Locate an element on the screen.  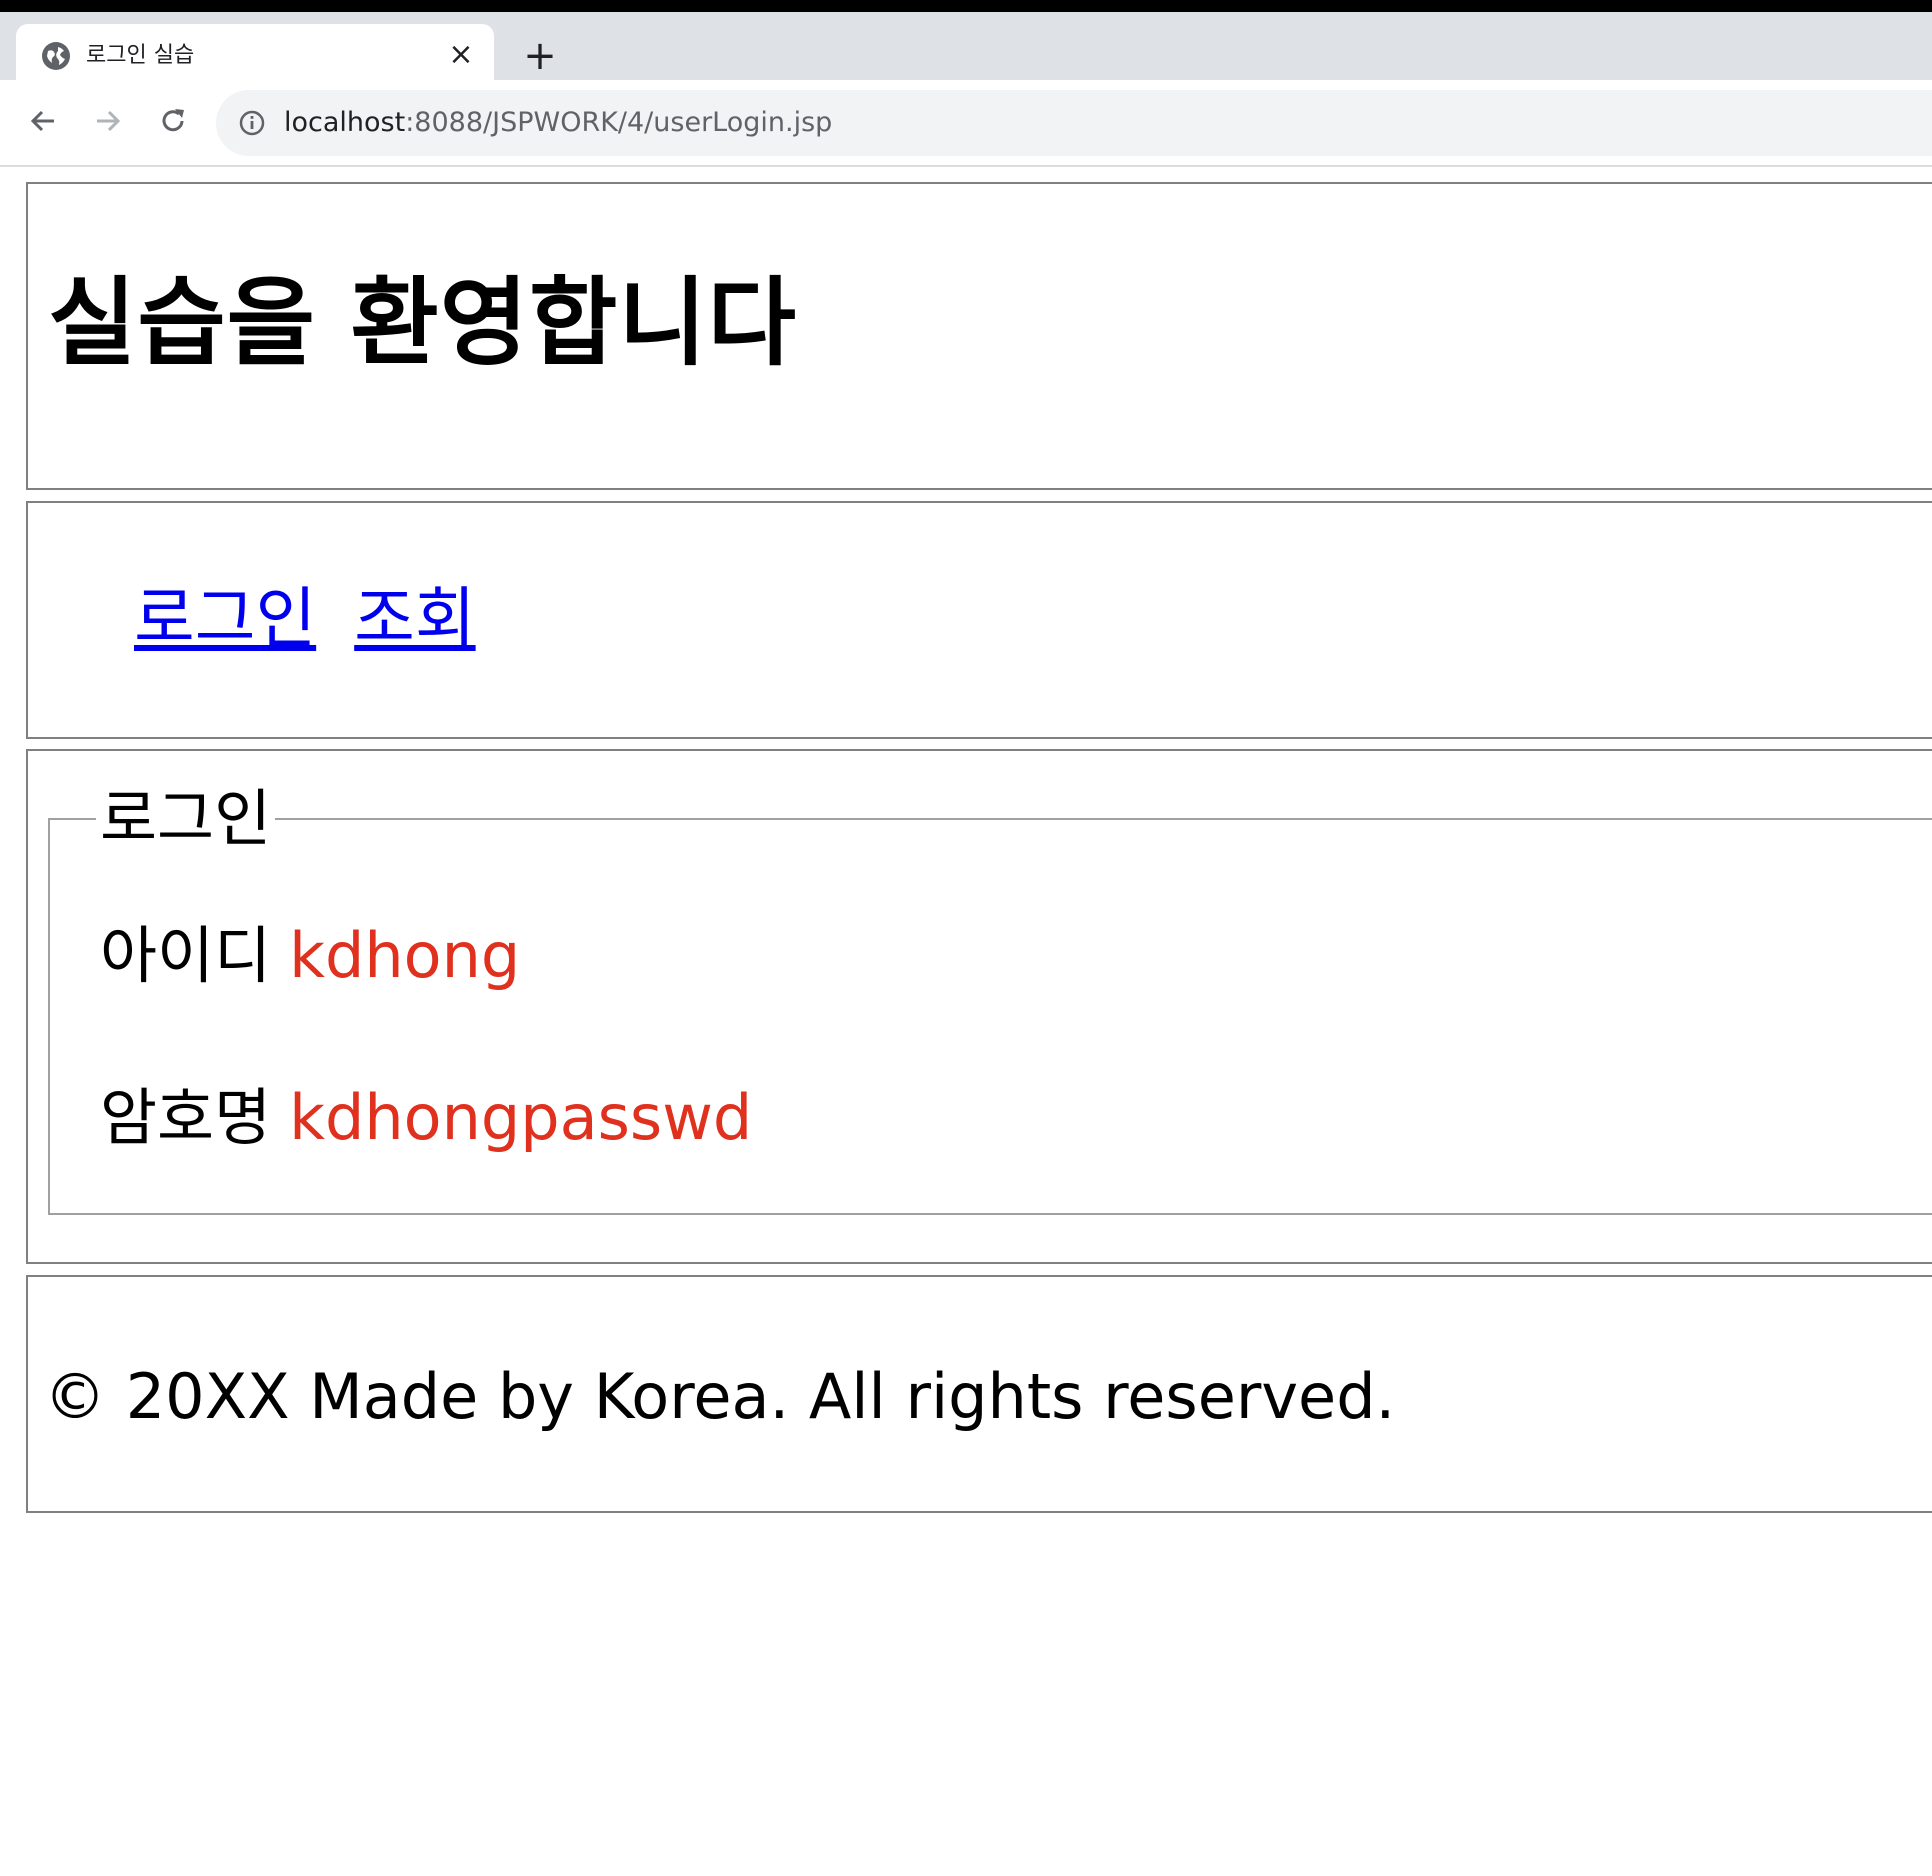
forward-button is located at coordinates (108, 121).